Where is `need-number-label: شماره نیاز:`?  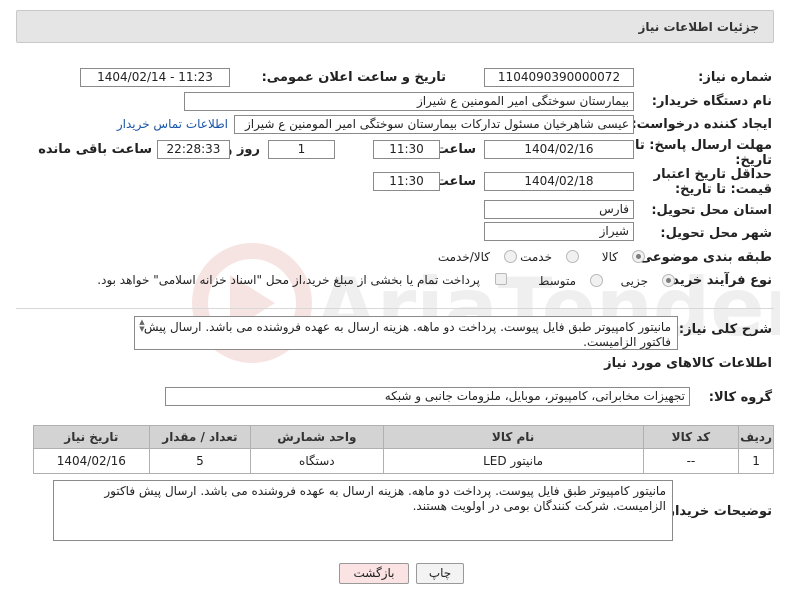 need-number-label: شماره نیاز: is located at coordinates (735, 77).